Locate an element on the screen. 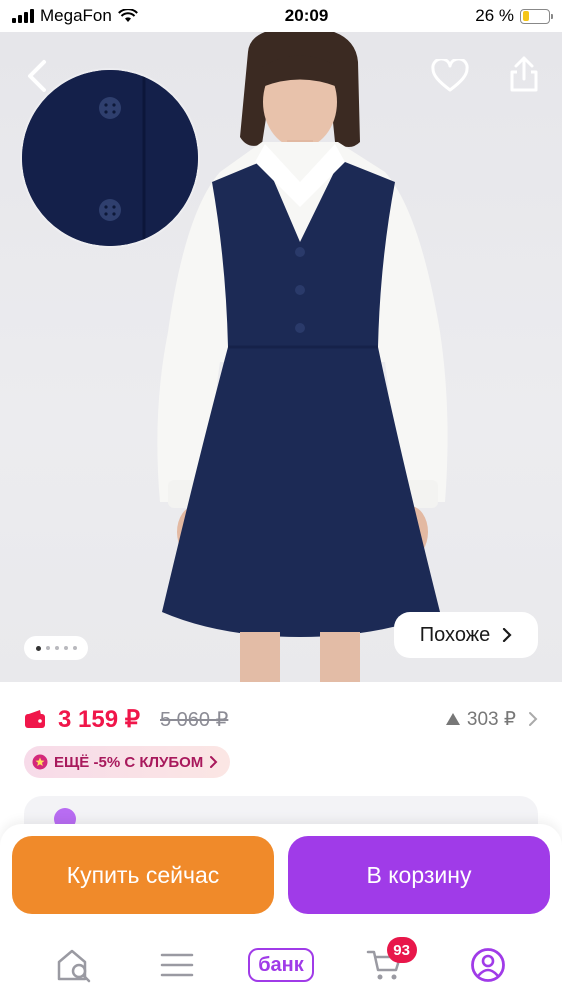 This screenshot has height=1000, width=562. status-bar: MegaFon 20:09 26 % is located at coordinates (281, 16).